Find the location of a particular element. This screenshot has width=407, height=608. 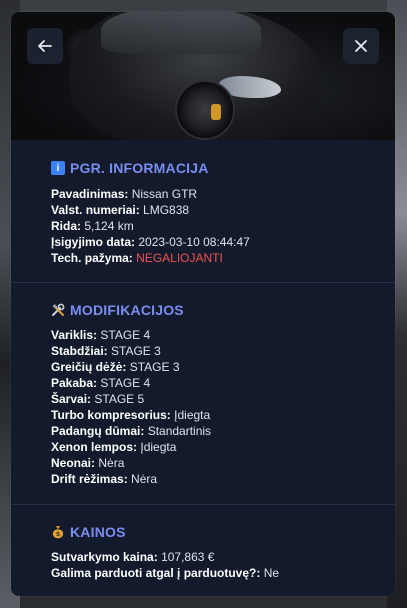

mod-row: Stabdžiai: STAGE 3 is located at coordinates (106, 351).